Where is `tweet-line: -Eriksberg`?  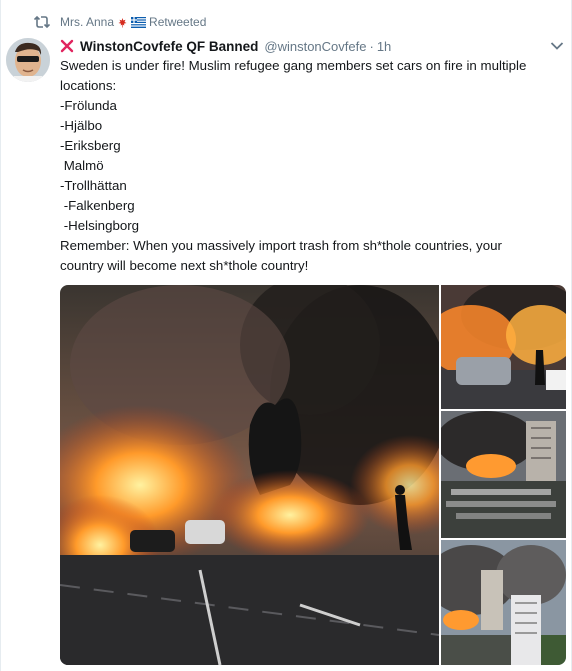
tweet-line: -Eriksberg is located at coordinates (90, 145).